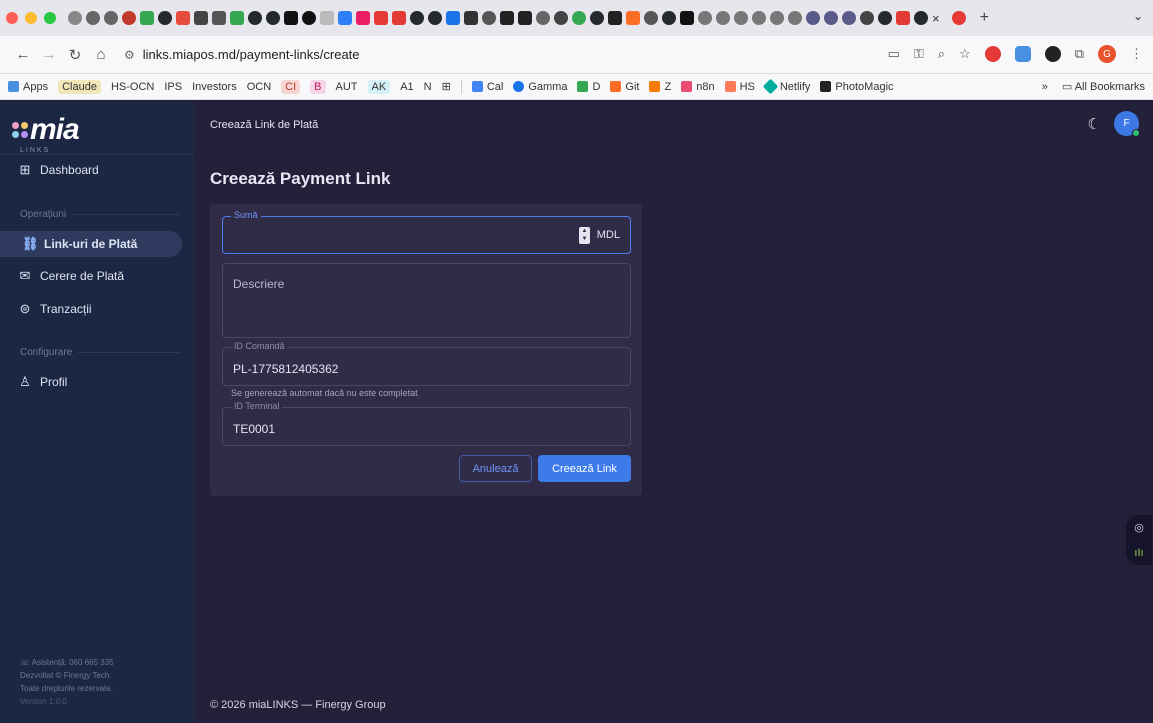  I want to click on terminal-id-value: TE0001, so click(254, 429).